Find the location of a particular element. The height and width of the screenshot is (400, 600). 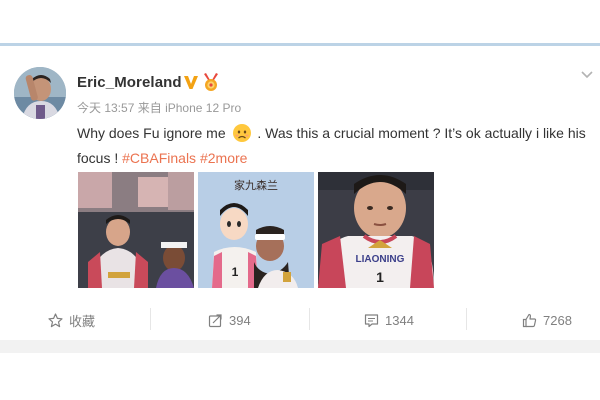

comment-count: 1344 is located at coordinates (399, 320).